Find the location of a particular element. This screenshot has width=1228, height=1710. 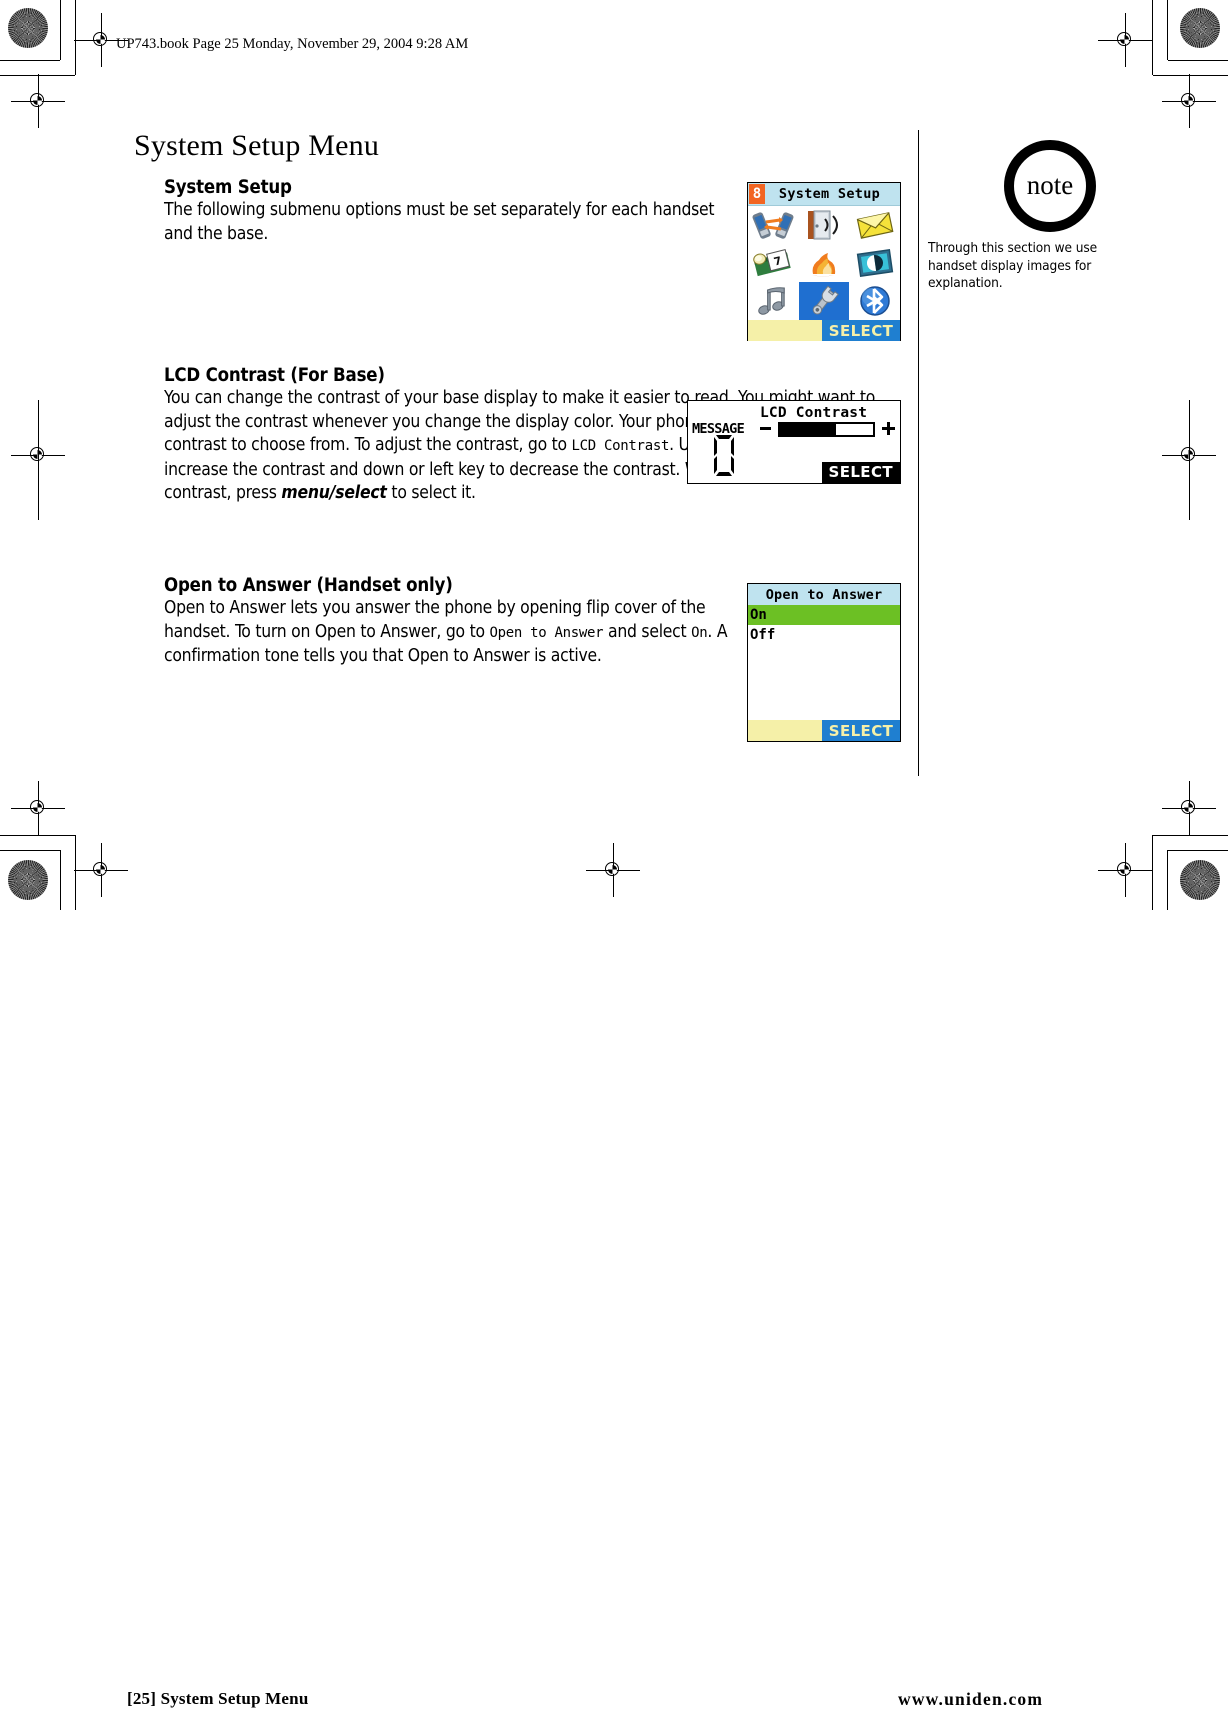

lcd-title: System Setup is located at coordinates (829, 194).